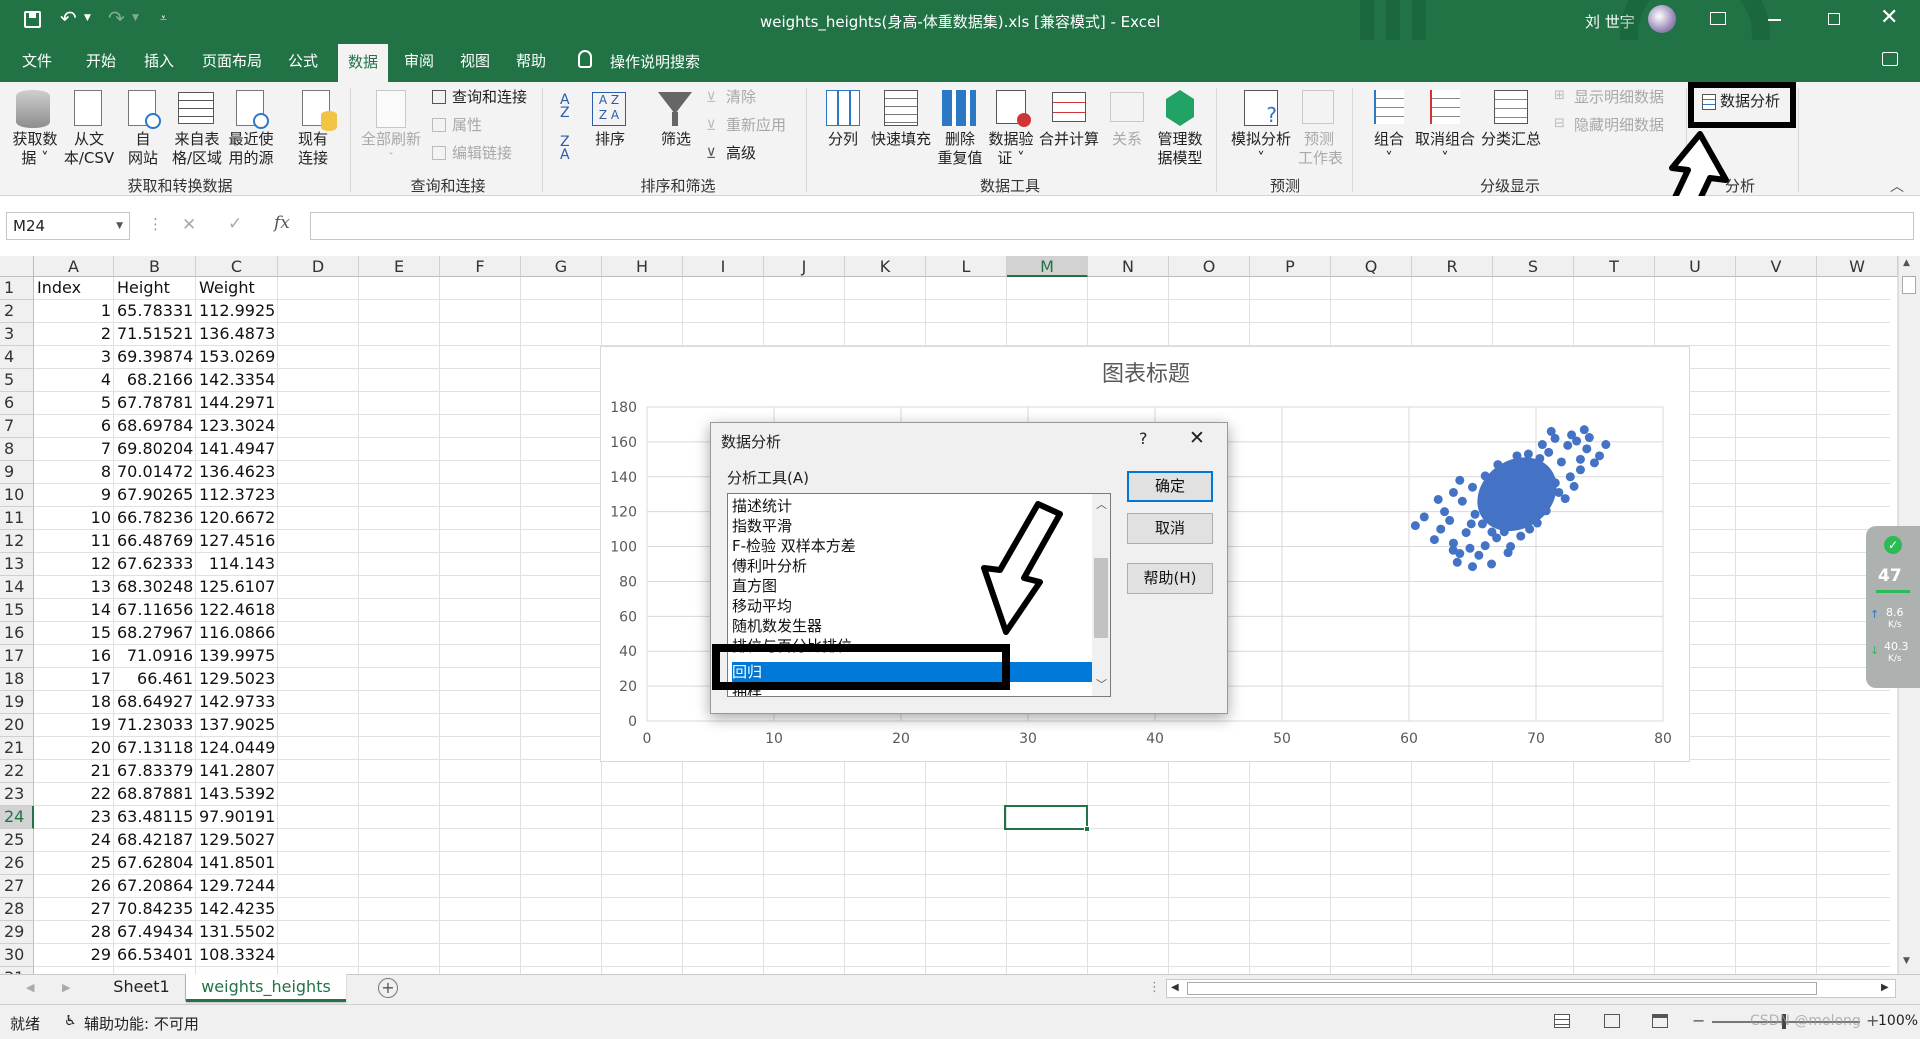 Image resolution: width=1920 pixels, height=1039 pixels. I want to click on data-cell-B10: 67.90265, so click(155, 495).